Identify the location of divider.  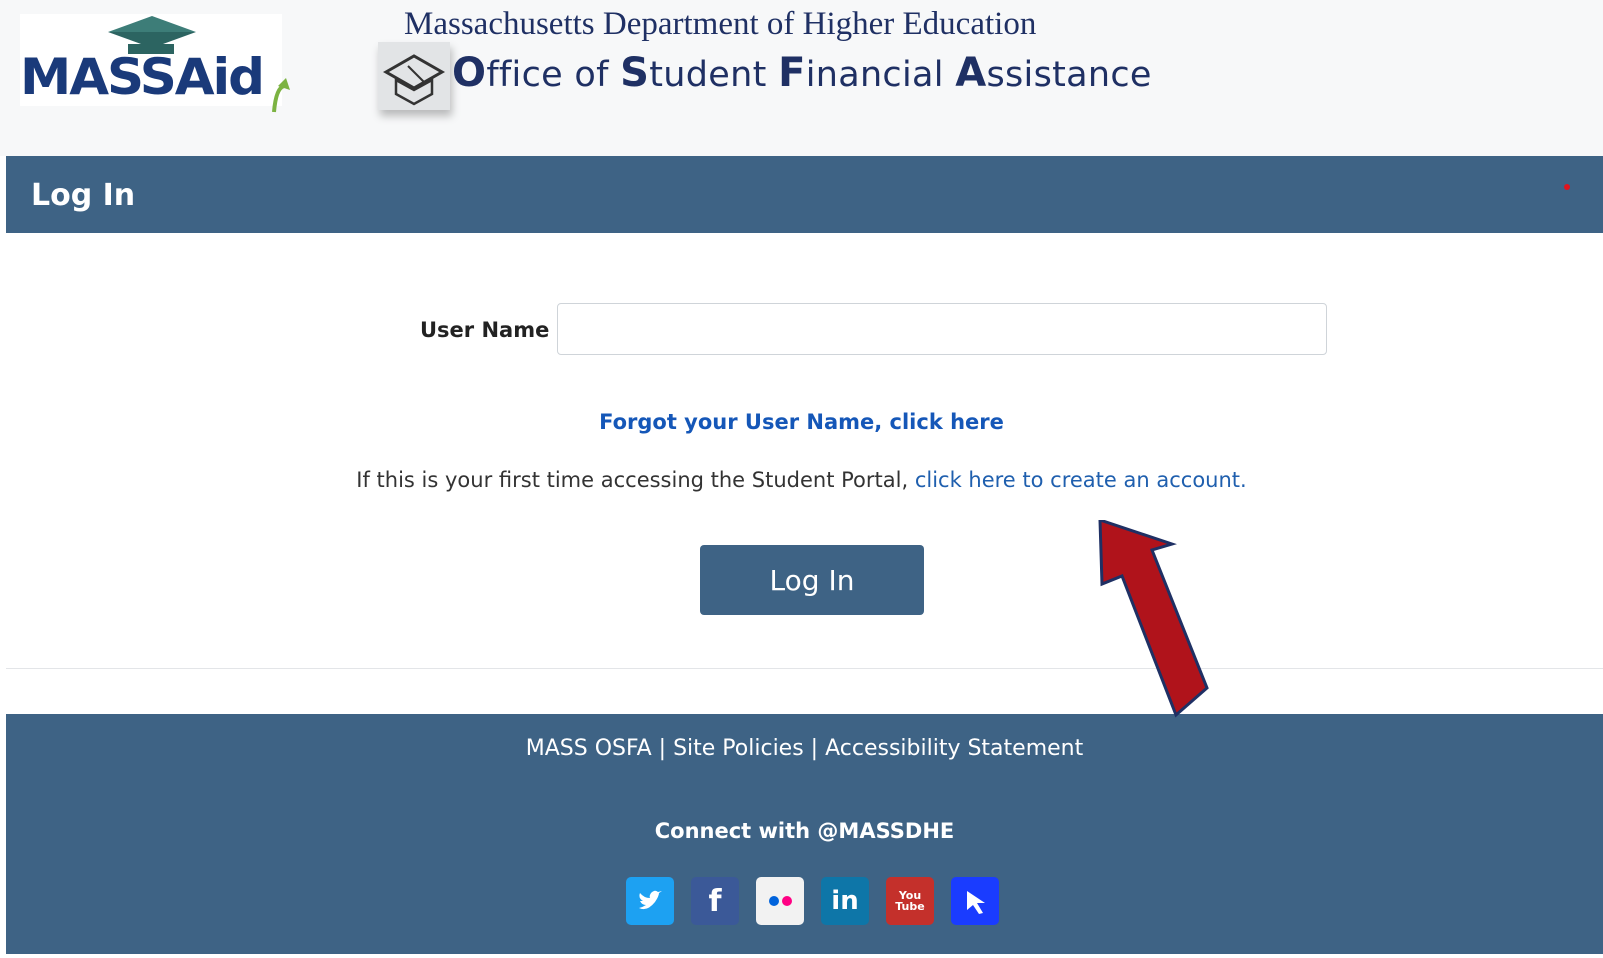
(804, 668).